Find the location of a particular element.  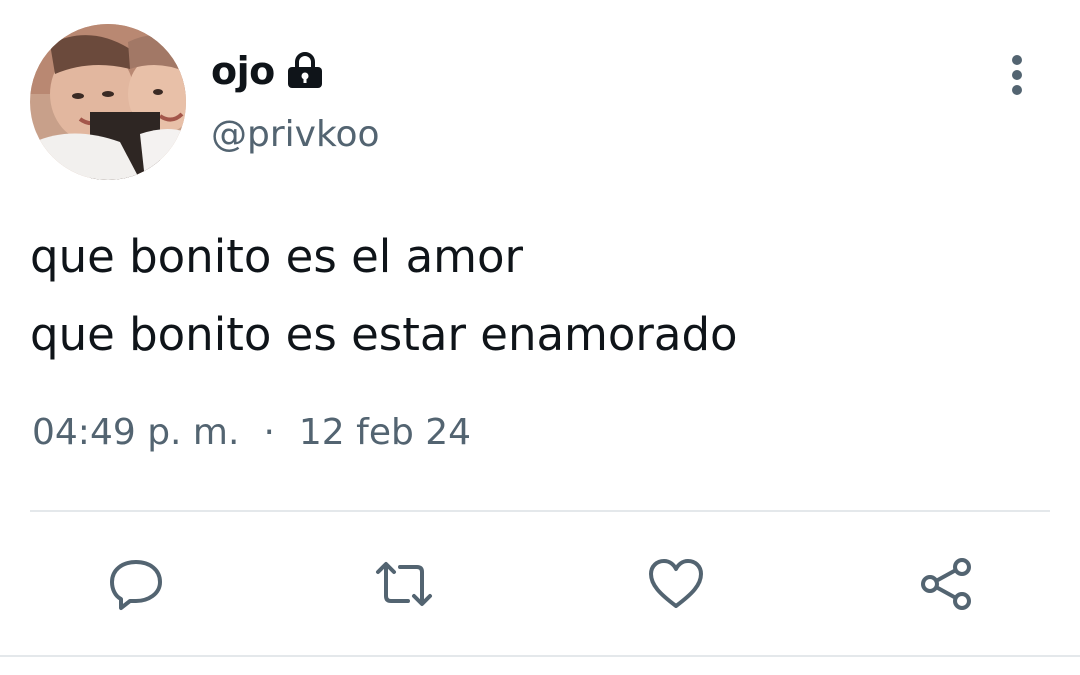

tweet-text-line: que bonito es estar enamorado is located at coordinates (384, 334).